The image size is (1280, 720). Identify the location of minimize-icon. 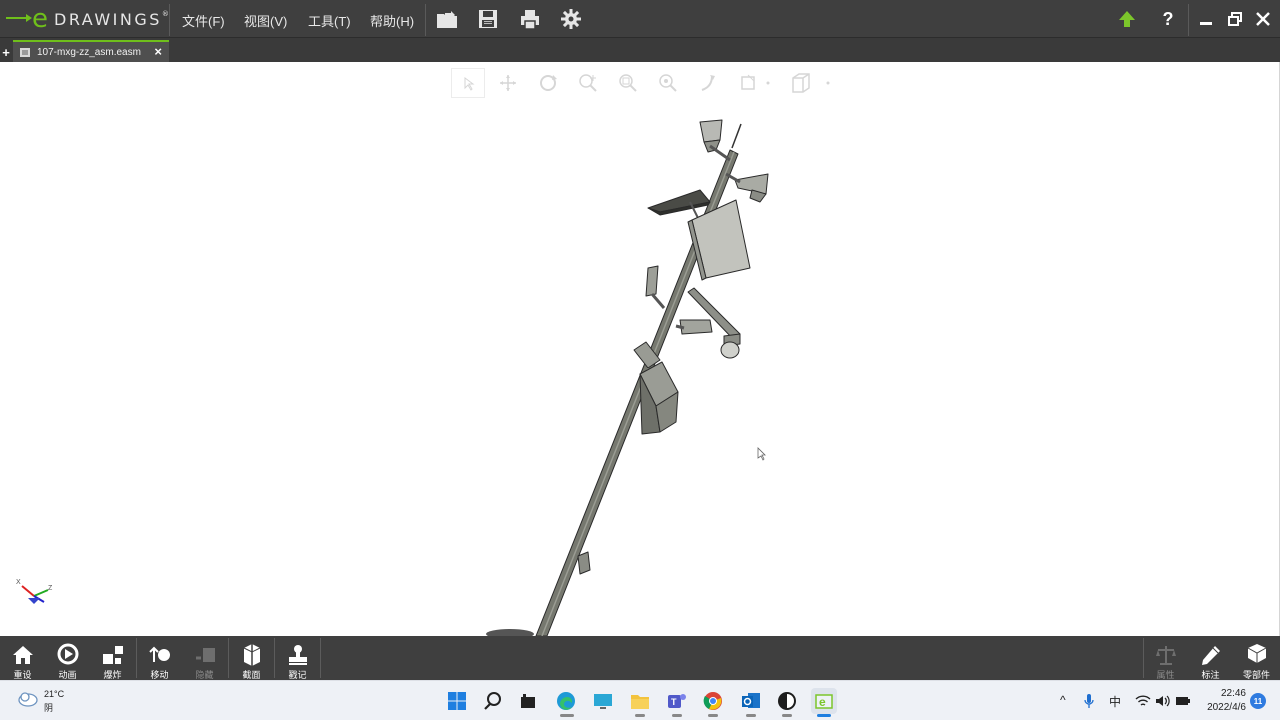
(1206, 19).